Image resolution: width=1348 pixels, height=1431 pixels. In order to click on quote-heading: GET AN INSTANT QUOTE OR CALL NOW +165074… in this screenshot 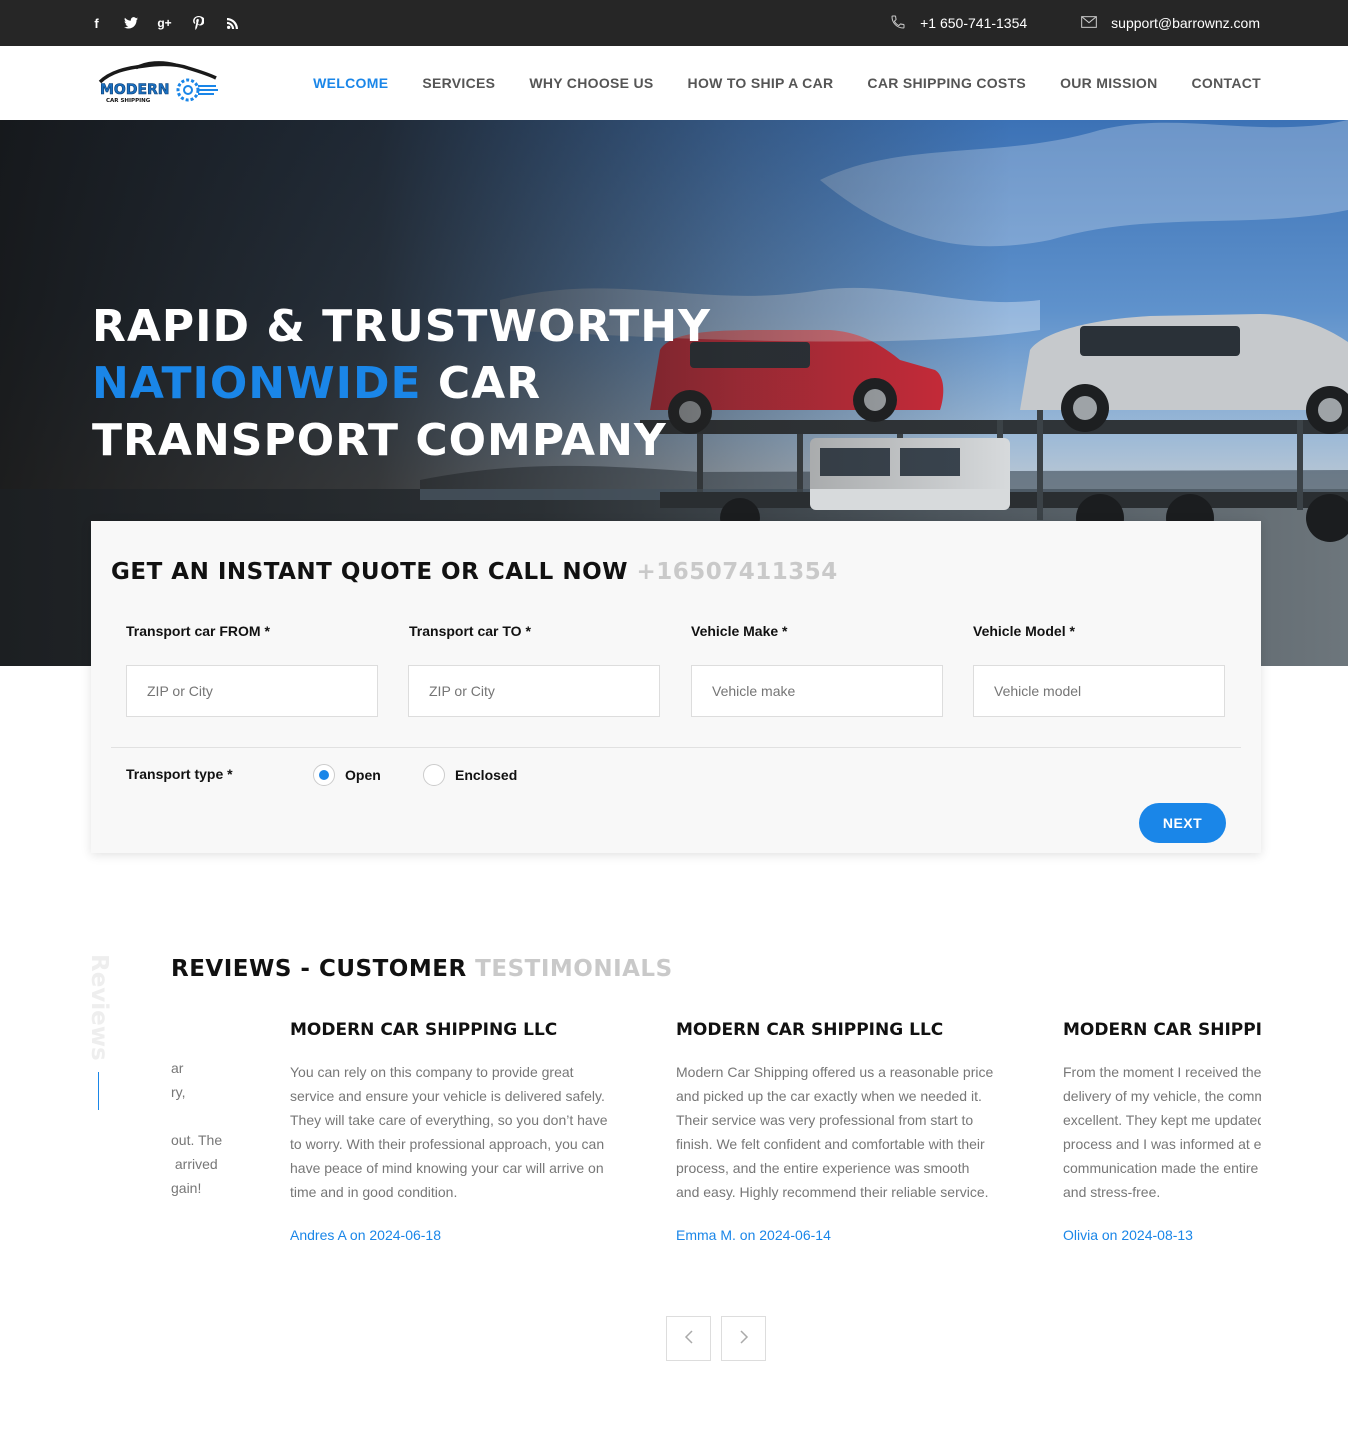, I will do `click(474, 572)`.